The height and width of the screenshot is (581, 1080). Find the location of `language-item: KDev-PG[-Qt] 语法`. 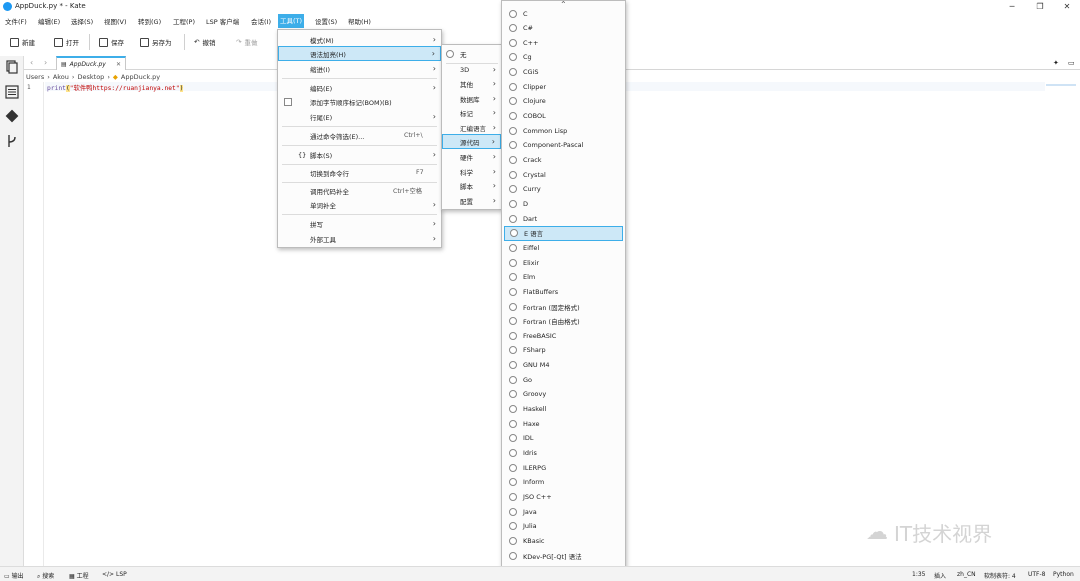

language-item: KDev-PG[-Qt] 语法 is located at coordinates (564, 555).